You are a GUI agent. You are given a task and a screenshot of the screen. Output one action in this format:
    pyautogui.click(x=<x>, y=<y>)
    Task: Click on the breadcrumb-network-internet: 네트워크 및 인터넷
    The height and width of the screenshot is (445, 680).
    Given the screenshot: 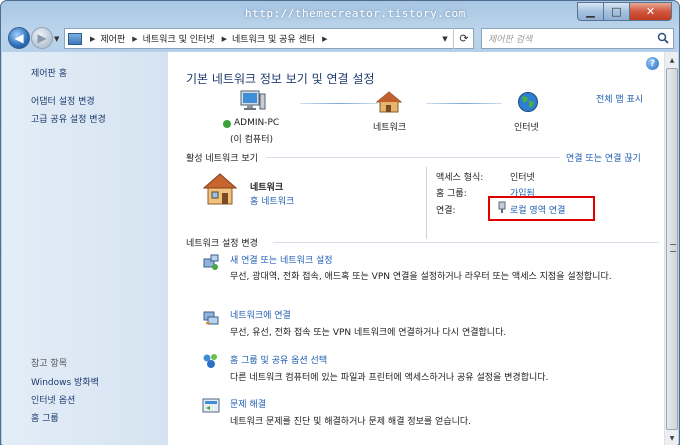 What is the action you would take?
    pyautogui.click(x=179, y=38)
    